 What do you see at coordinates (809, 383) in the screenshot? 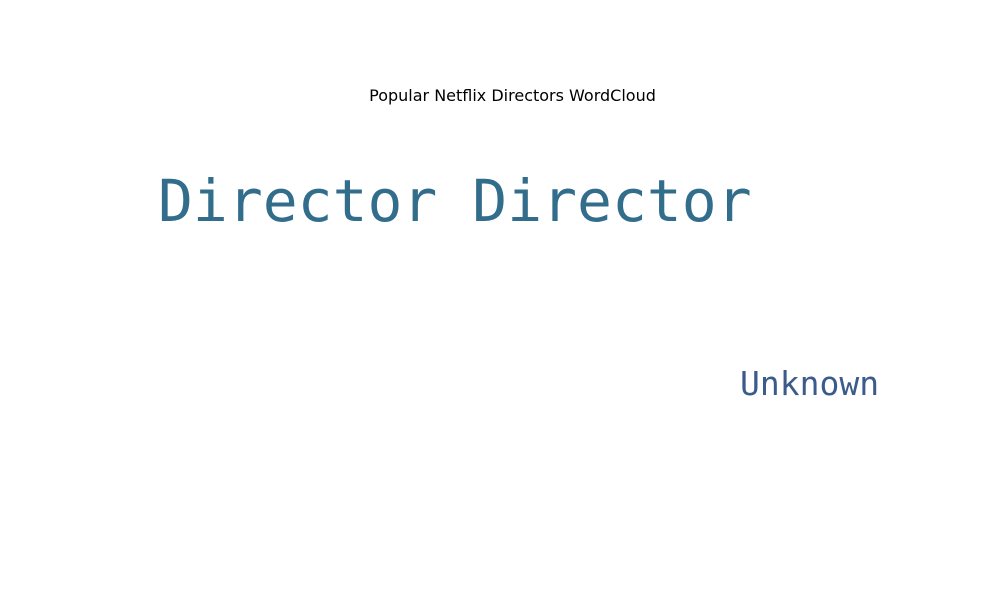
I see `word-1: Unknown` at bounding box center [809, 383].